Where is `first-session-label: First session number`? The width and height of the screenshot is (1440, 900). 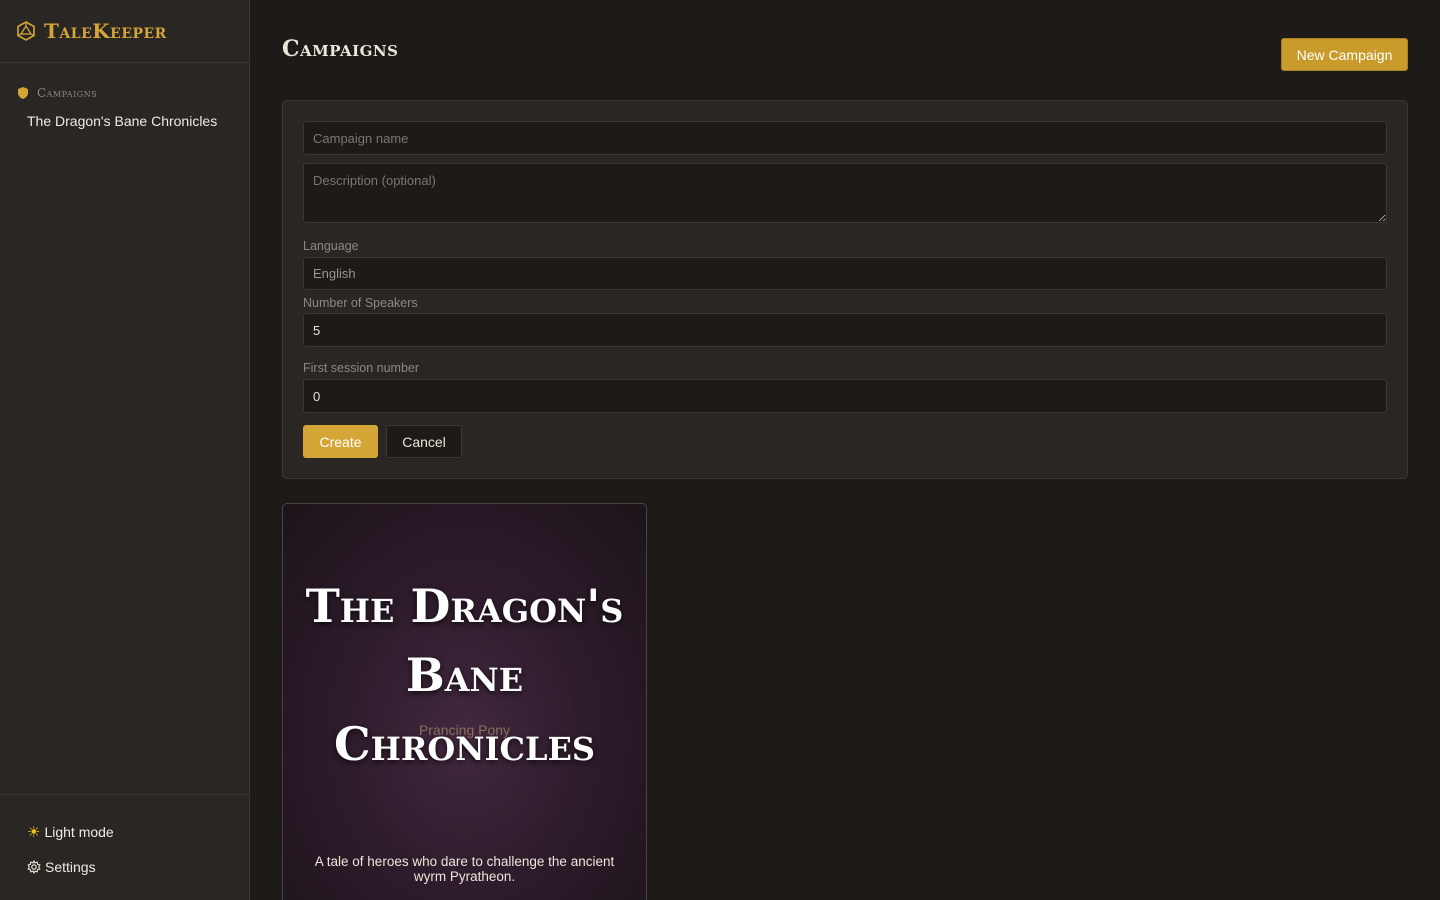 first-session-label: First session number is located at coordinates (361, 368).